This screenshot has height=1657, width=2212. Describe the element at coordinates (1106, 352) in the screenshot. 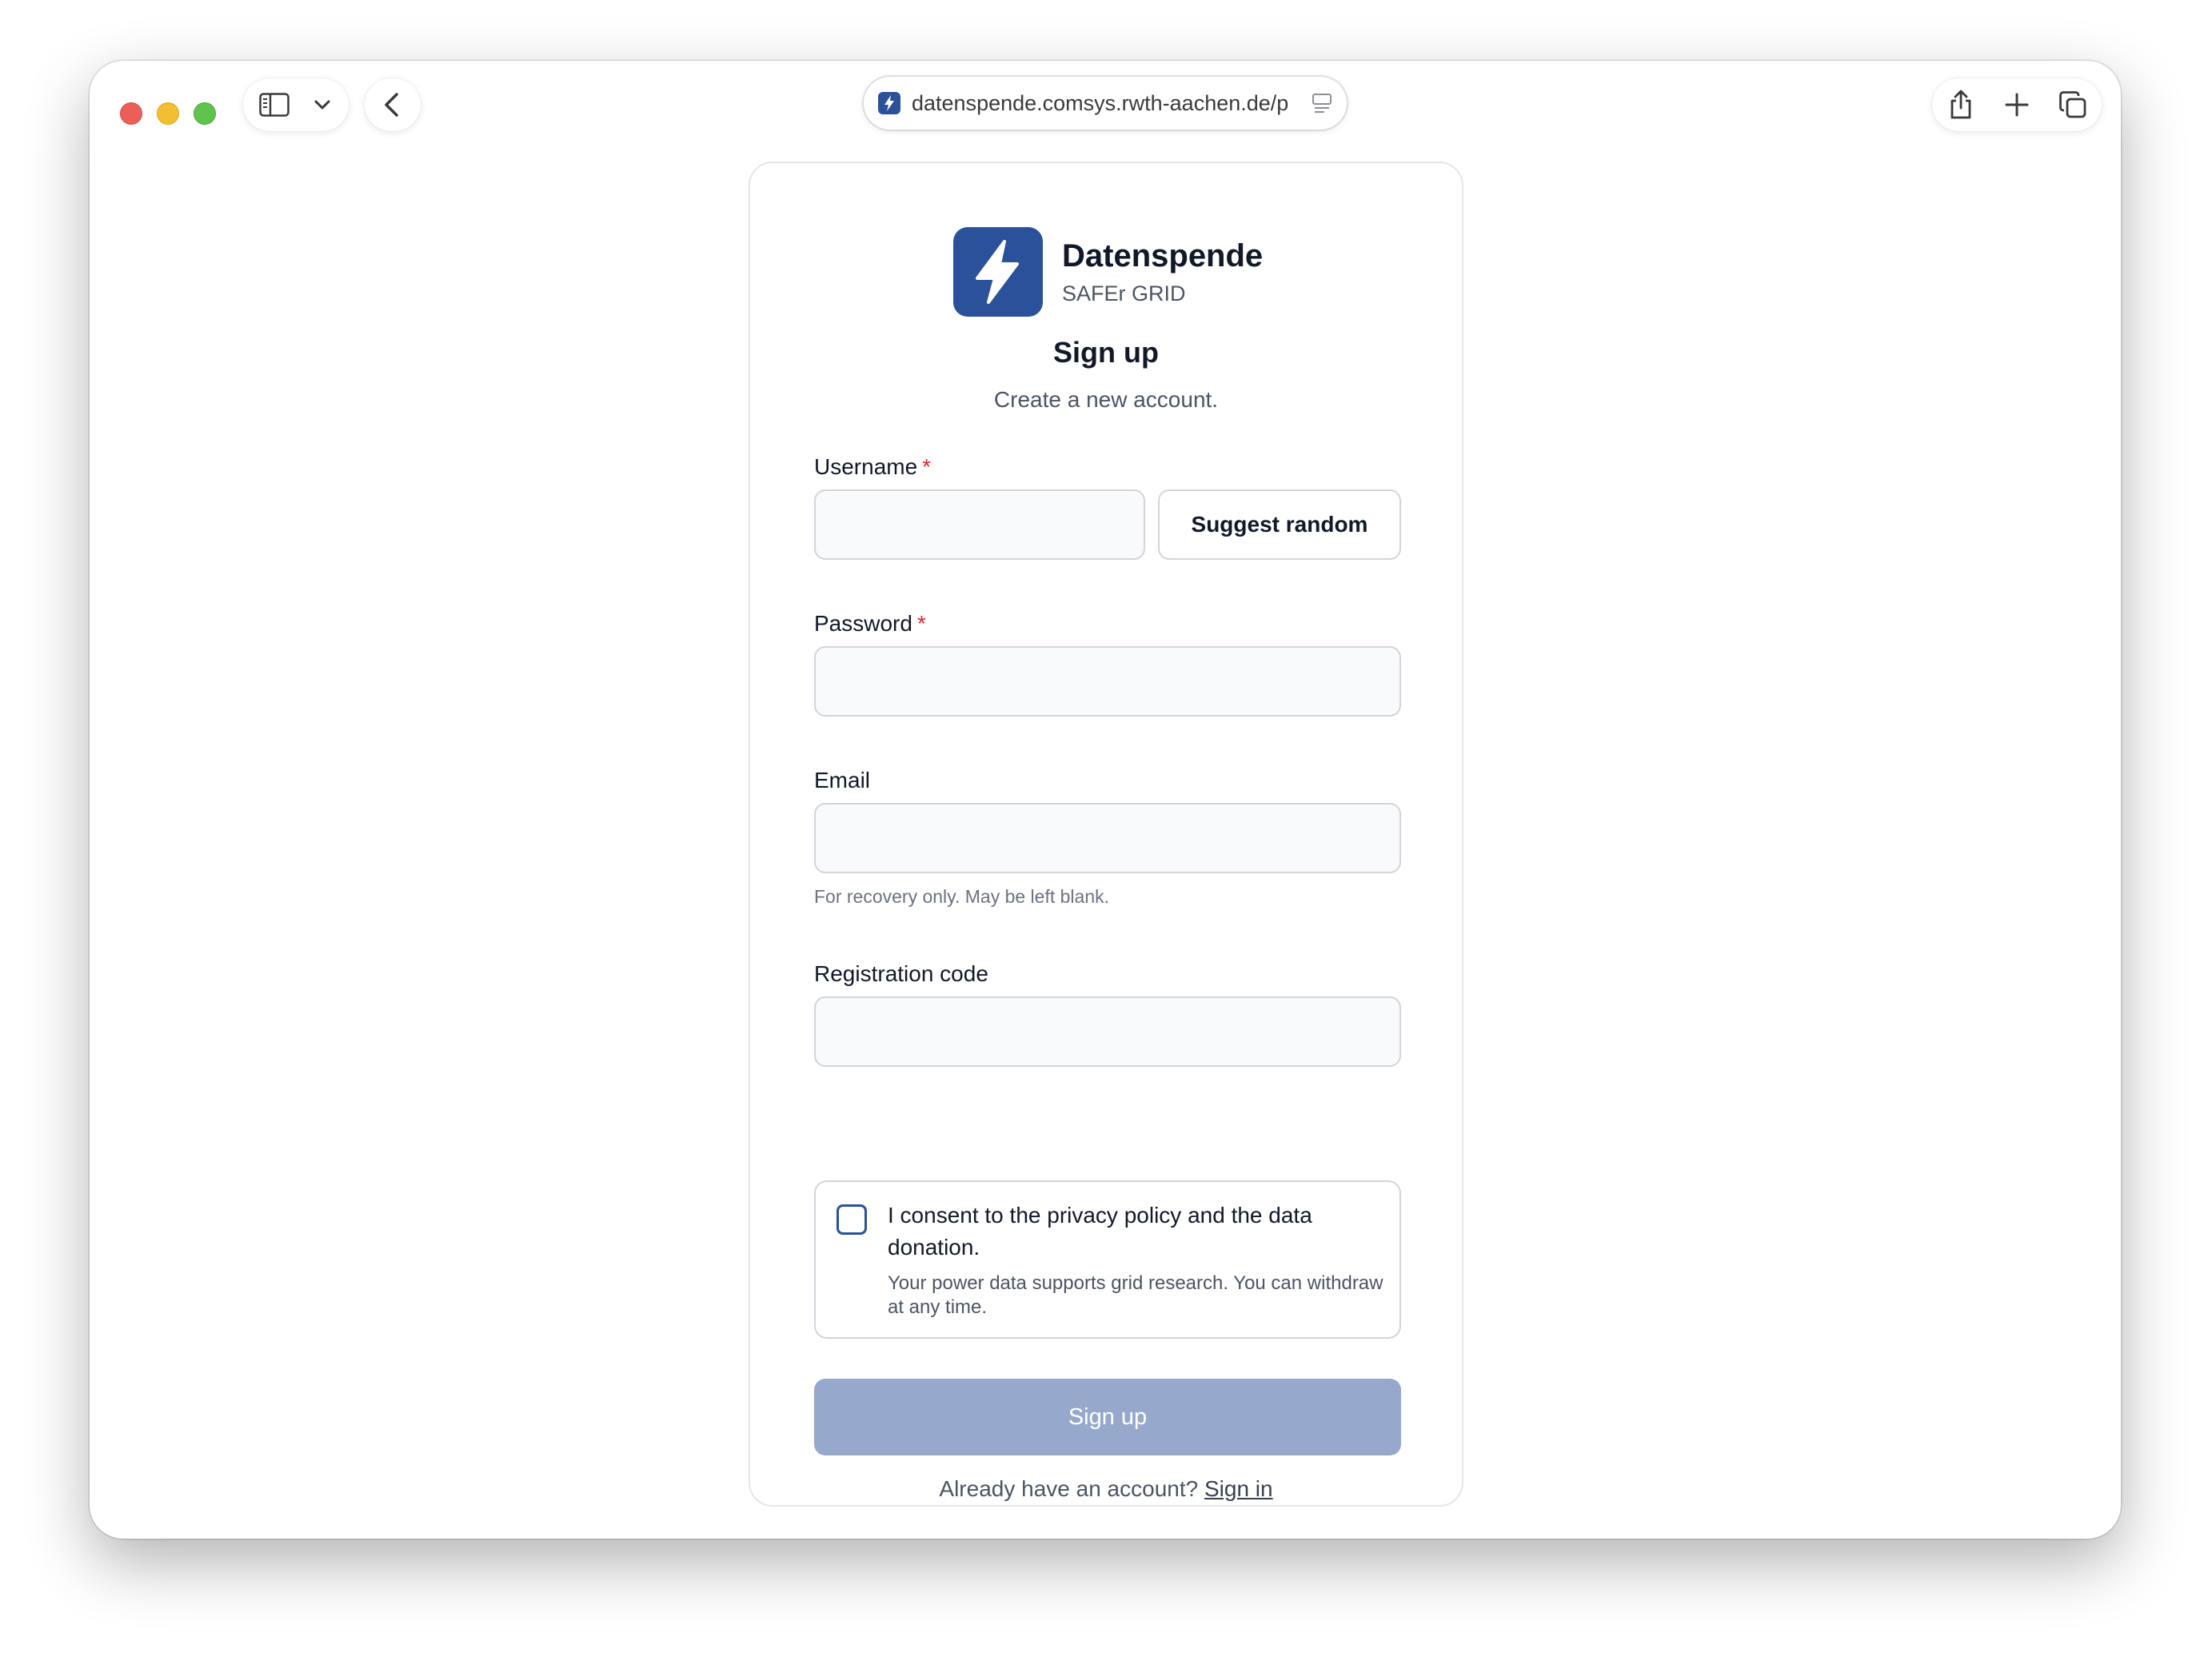

I see `page-title: Sign up` at that location.